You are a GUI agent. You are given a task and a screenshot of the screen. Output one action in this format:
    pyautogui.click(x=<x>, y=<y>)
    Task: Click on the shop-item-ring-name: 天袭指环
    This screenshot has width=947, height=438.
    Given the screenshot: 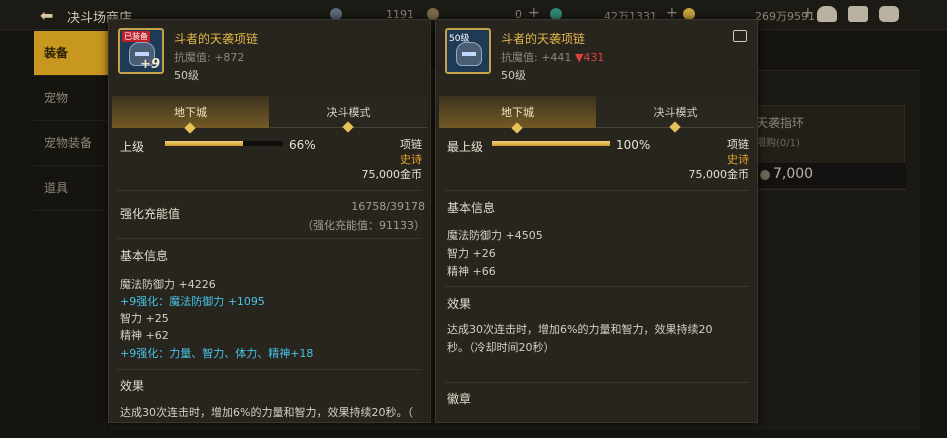 What is the action you would take?
    pyautogui.click(x=780, y=123)
    